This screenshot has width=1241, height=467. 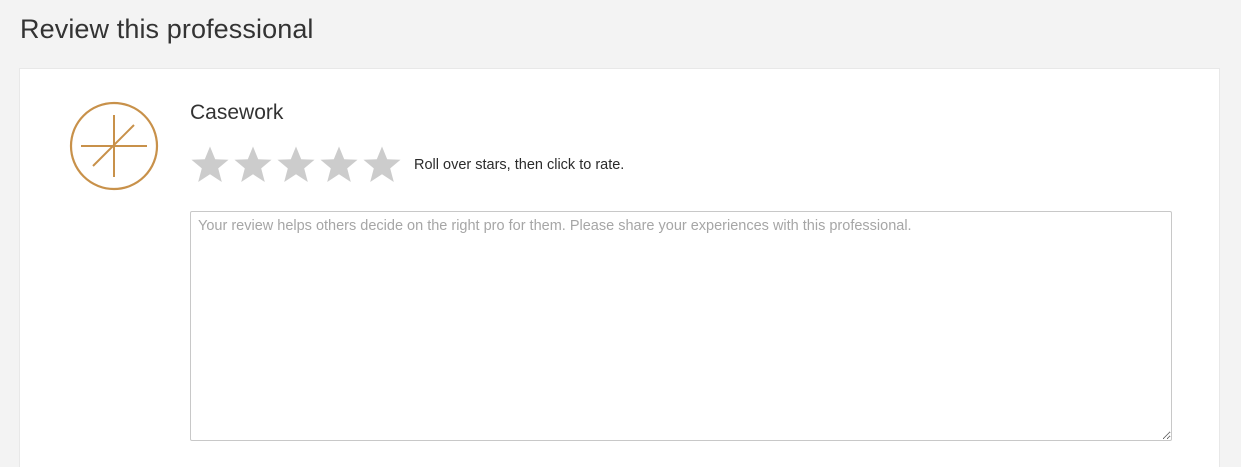 What do you see at coordinates (339, 165) in the screenshot?
I see `star-4-icon` at bounding box center [339, 165].